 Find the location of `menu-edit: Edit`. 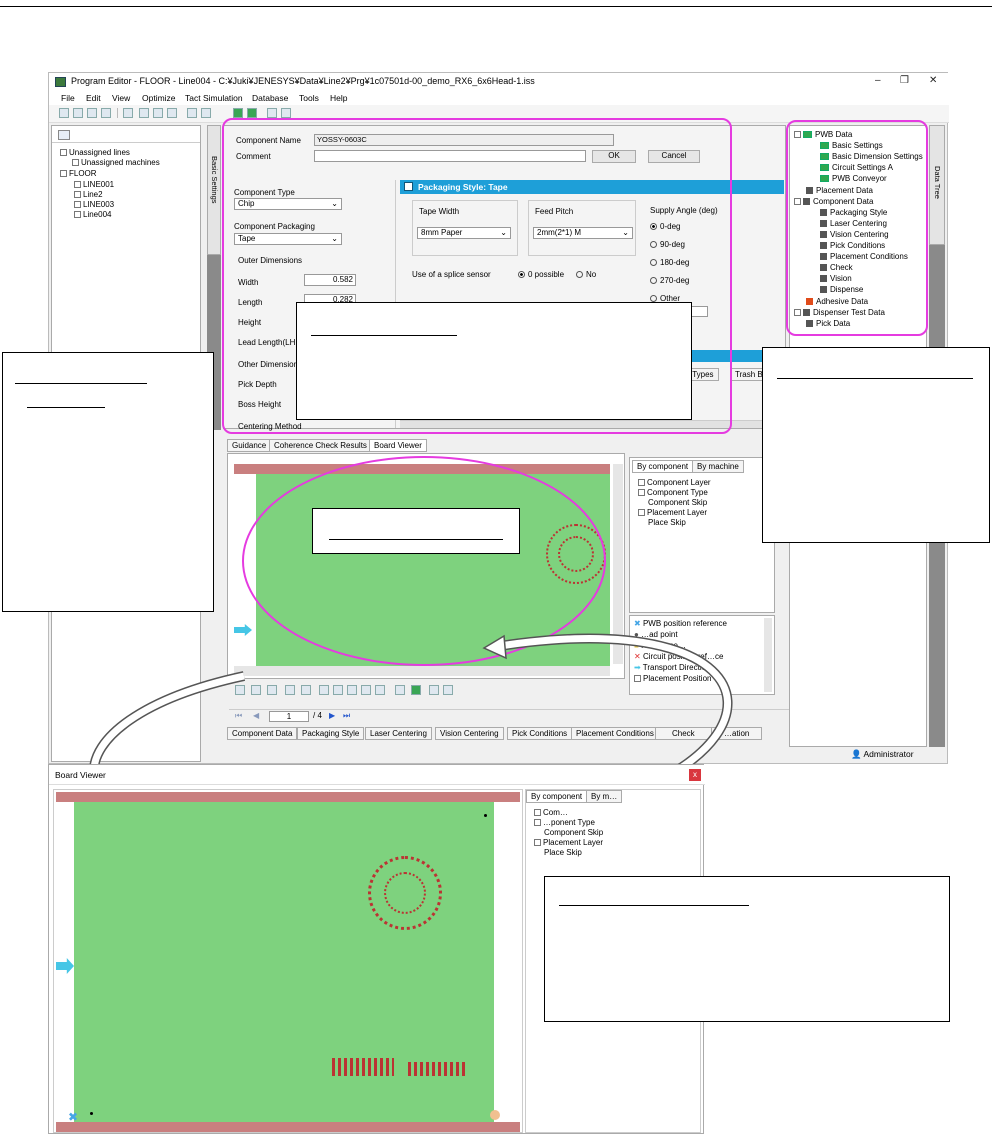

menu-edit: Edit is located at coordinates (93, 98).